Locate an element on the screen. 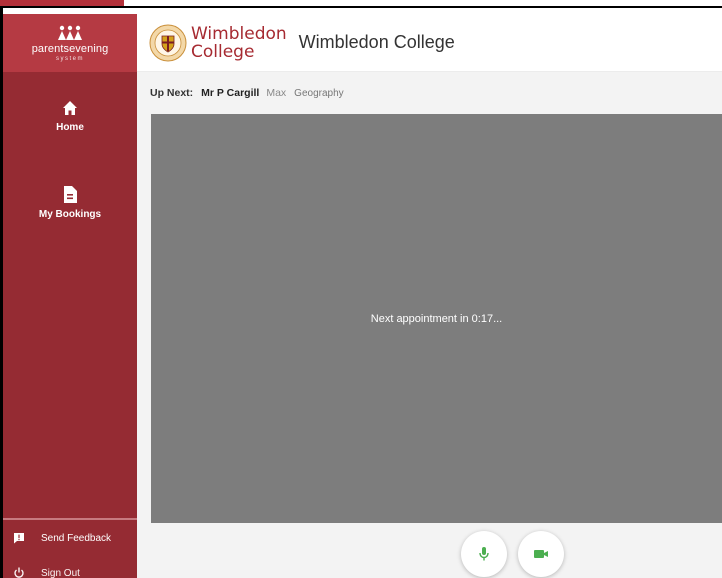 The width and height of the screenshot is (722, 578). home-icon is located at coordinates (70, 108).